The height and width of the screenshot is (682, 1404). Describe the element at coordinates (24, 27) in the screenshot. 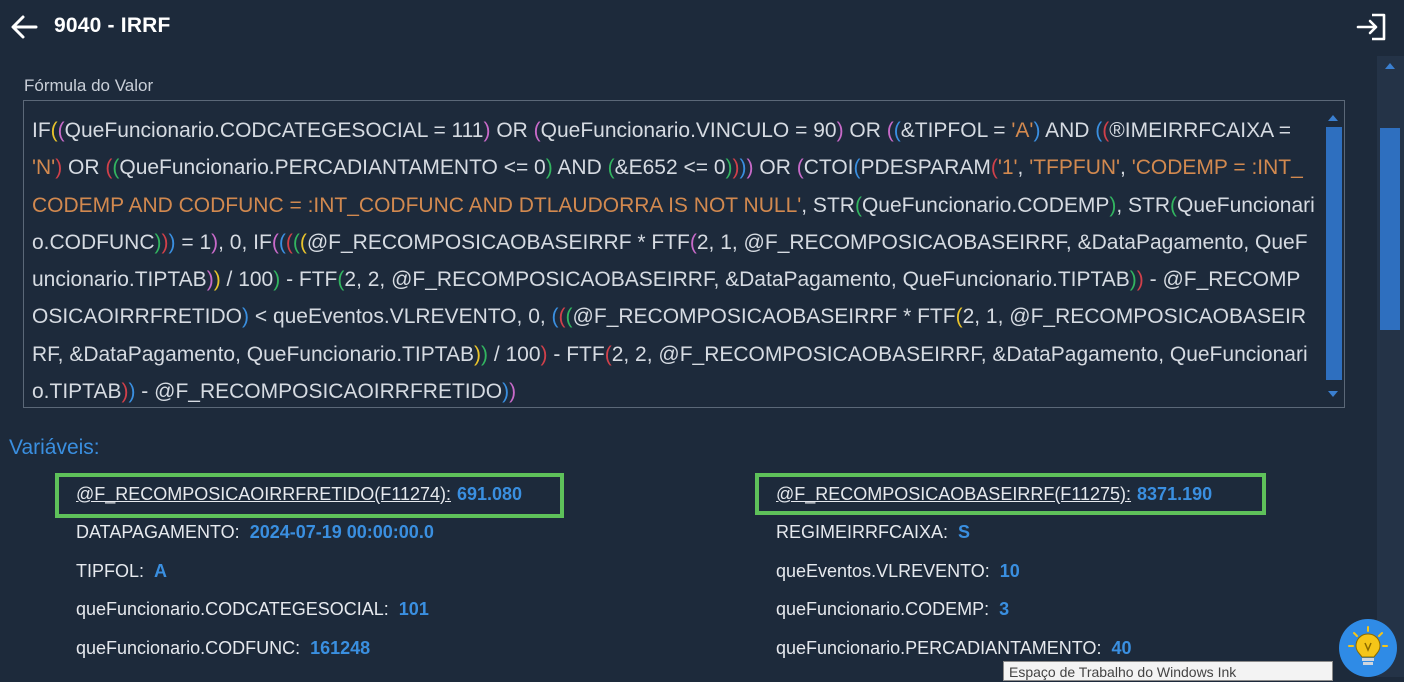

I see `arrow-left-icon` at that location.